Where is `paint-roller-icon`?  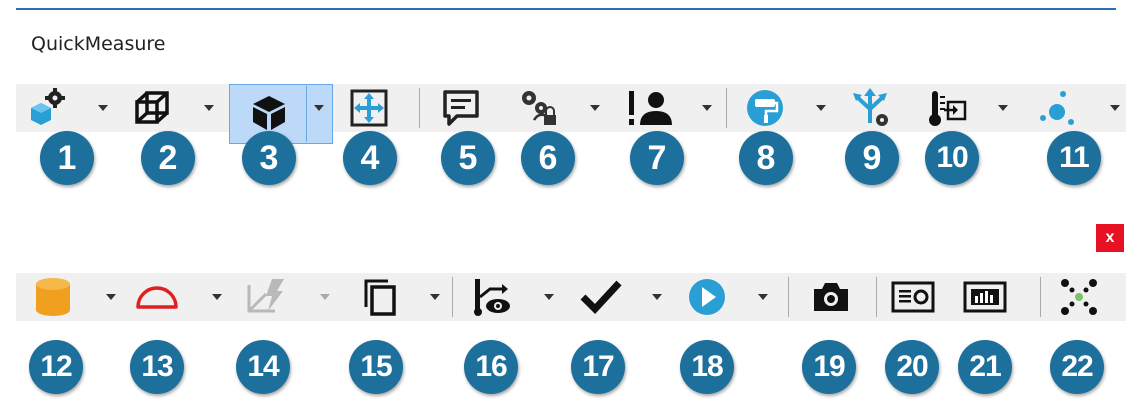
paint-roller-icon is located at coordinates (765, 108).